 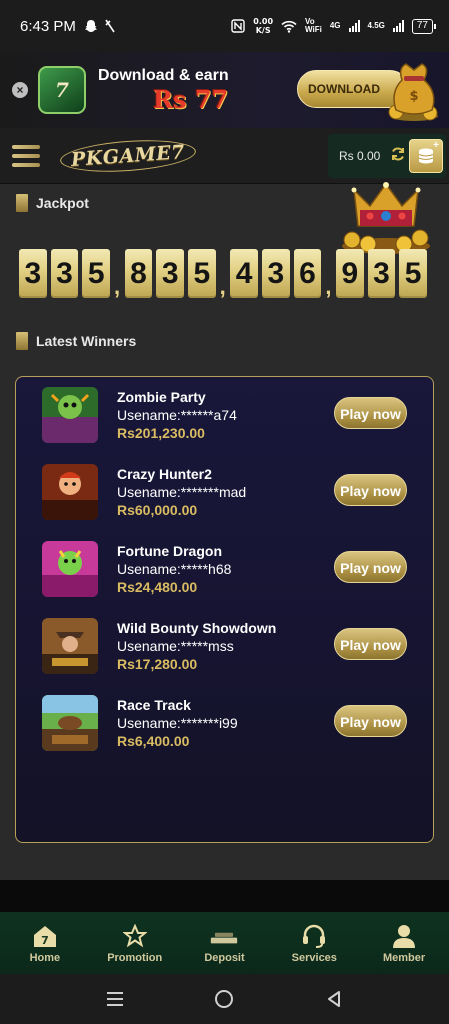 I want to click on recent-apps-icon, so click(x=115, y=999).